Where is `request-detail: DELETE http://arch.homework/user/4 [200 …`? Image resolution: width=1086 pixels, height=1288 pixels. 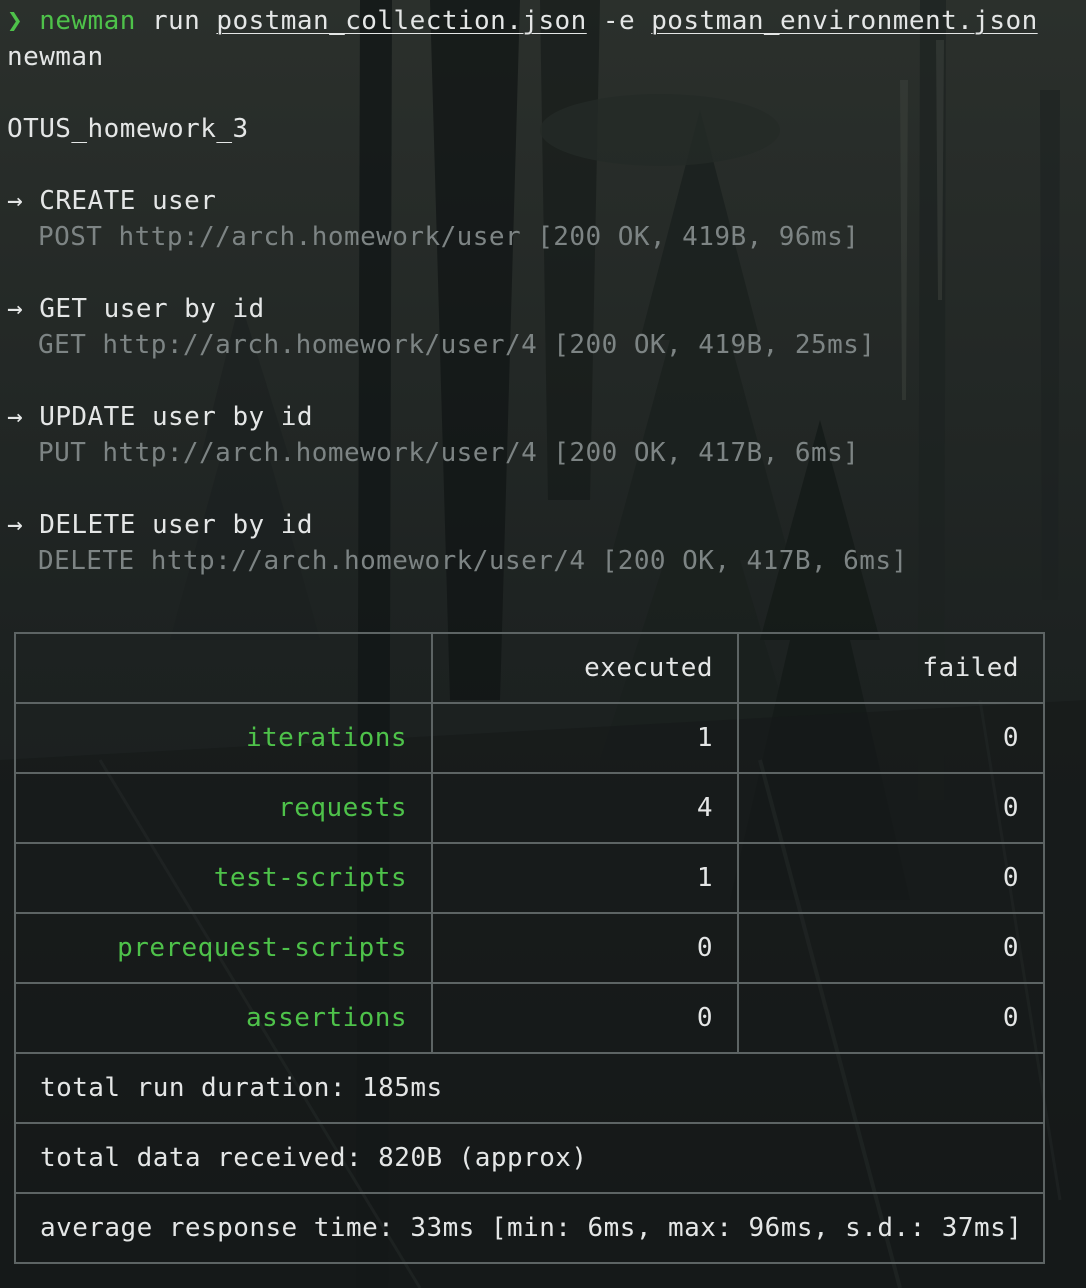
request-detail: DELETE http://arch.homework/user/4 [200 … is located at coordinates (473, 561).